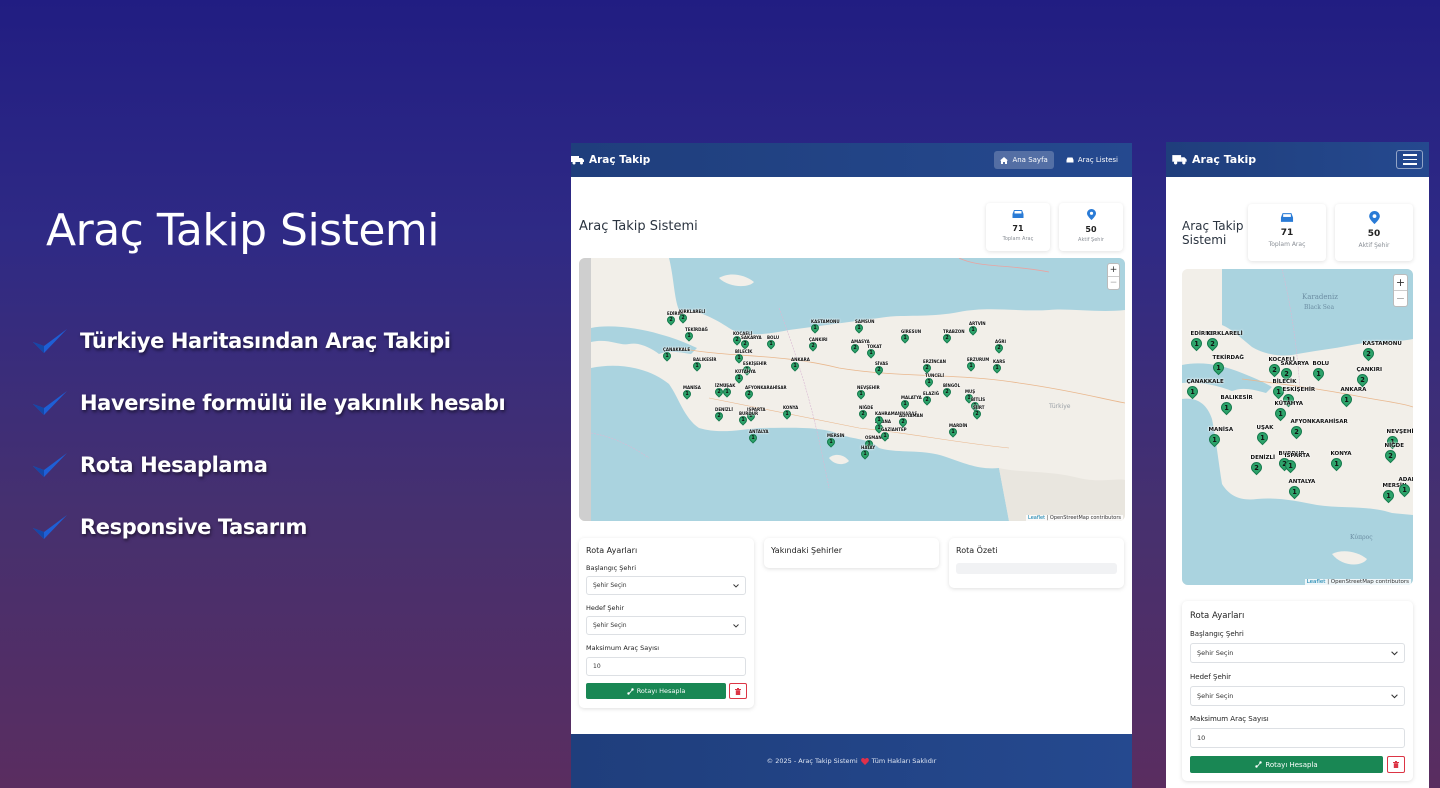 This screenshot has height=788, width=1440. I want to click on city-label: SİİRT, so click(979, 407).